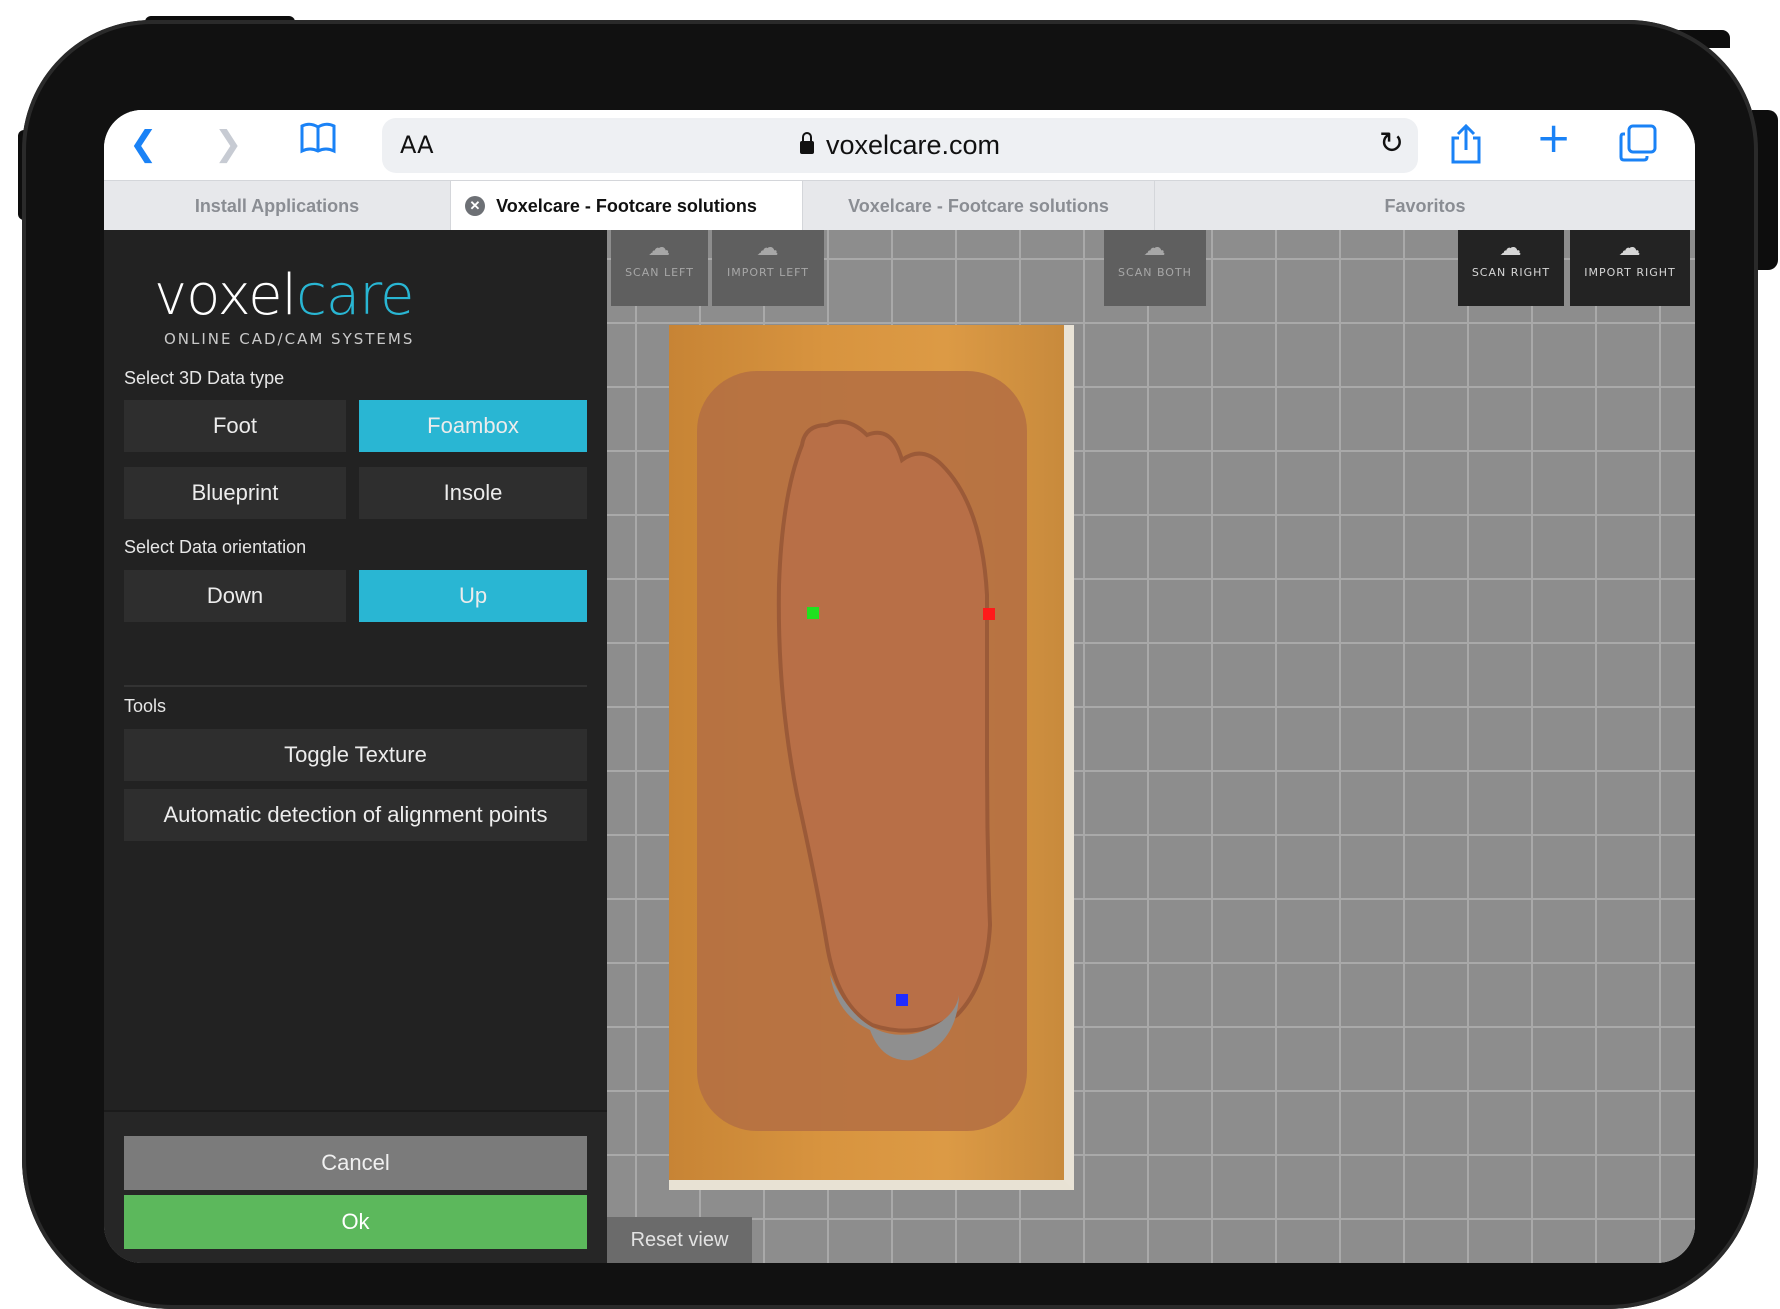 The height and width of the screenshot is (1309, 1780). What do you see at coordinates (143, 144) in the screenshot?
I see `back-icon: ❮` at bounding box center [143, 144].